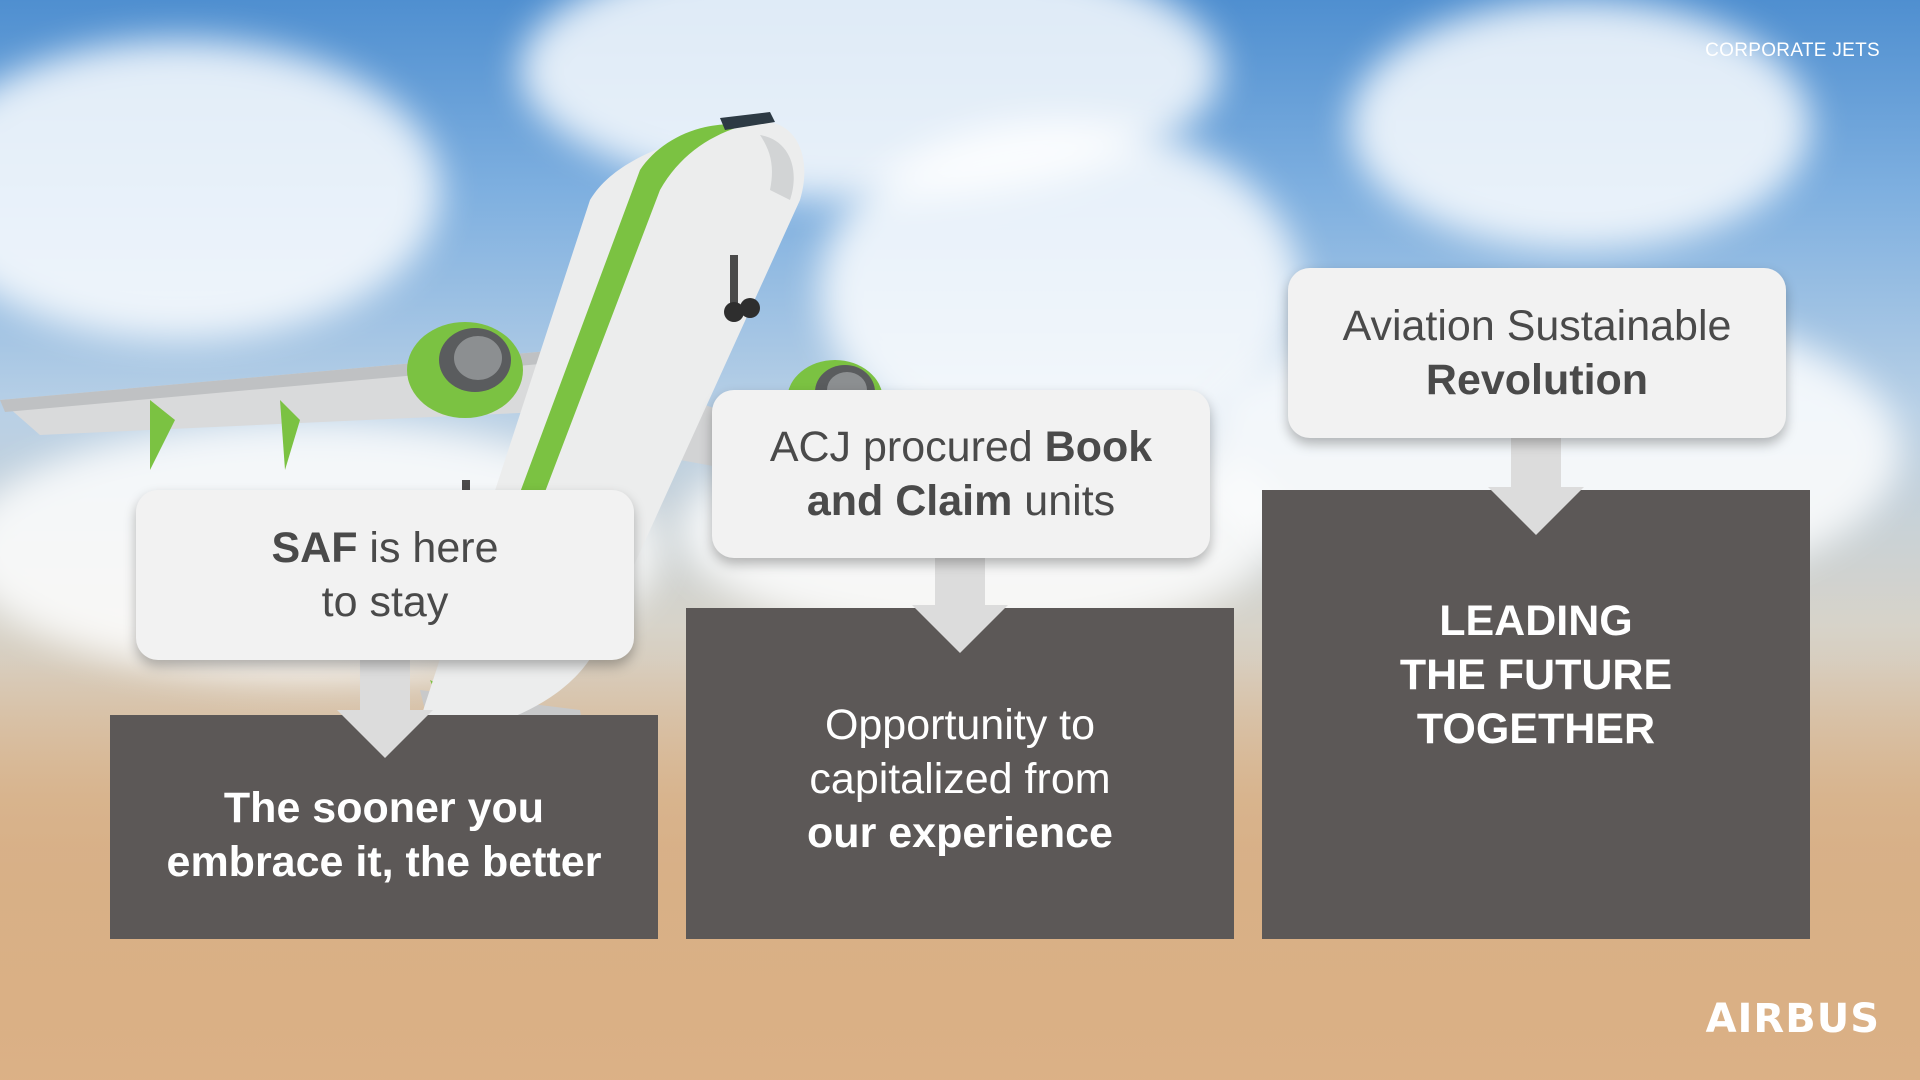  Describe the element at coordinates (384, 862) in the screenshot. I see `outcome-line: embrace it, the better` at that location.